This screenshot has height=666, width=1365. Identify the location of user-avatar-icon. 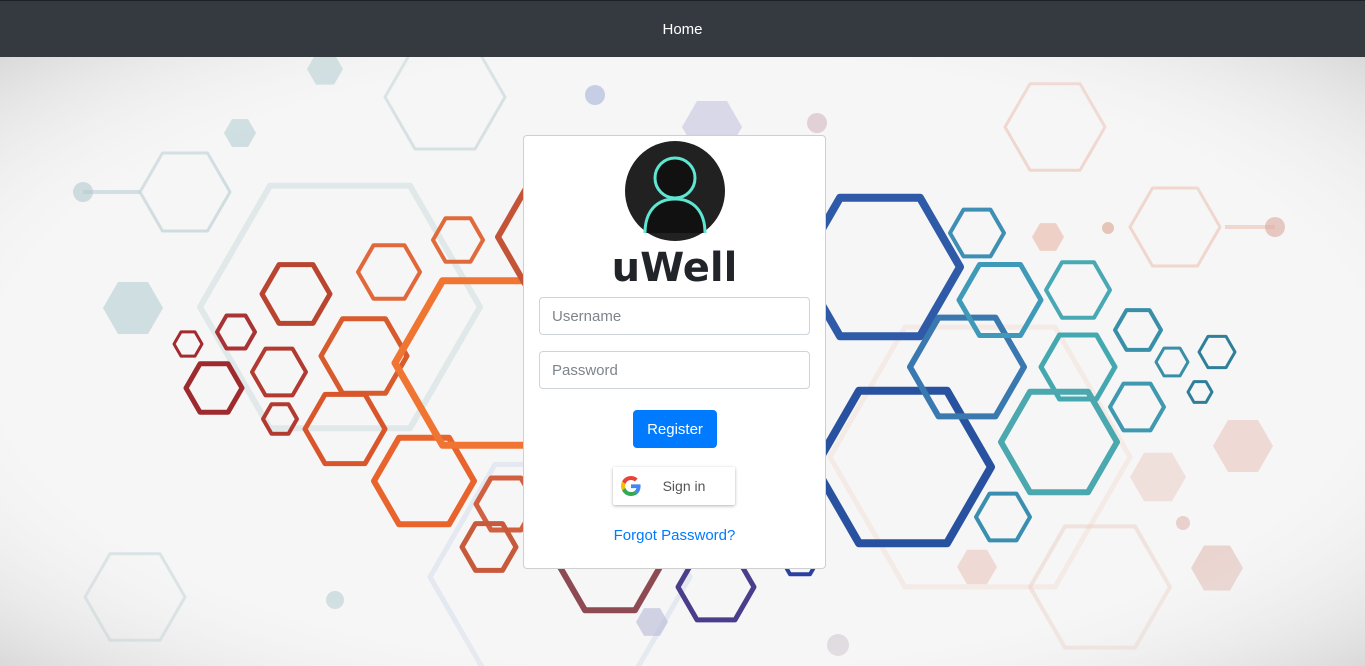
(675, 191).